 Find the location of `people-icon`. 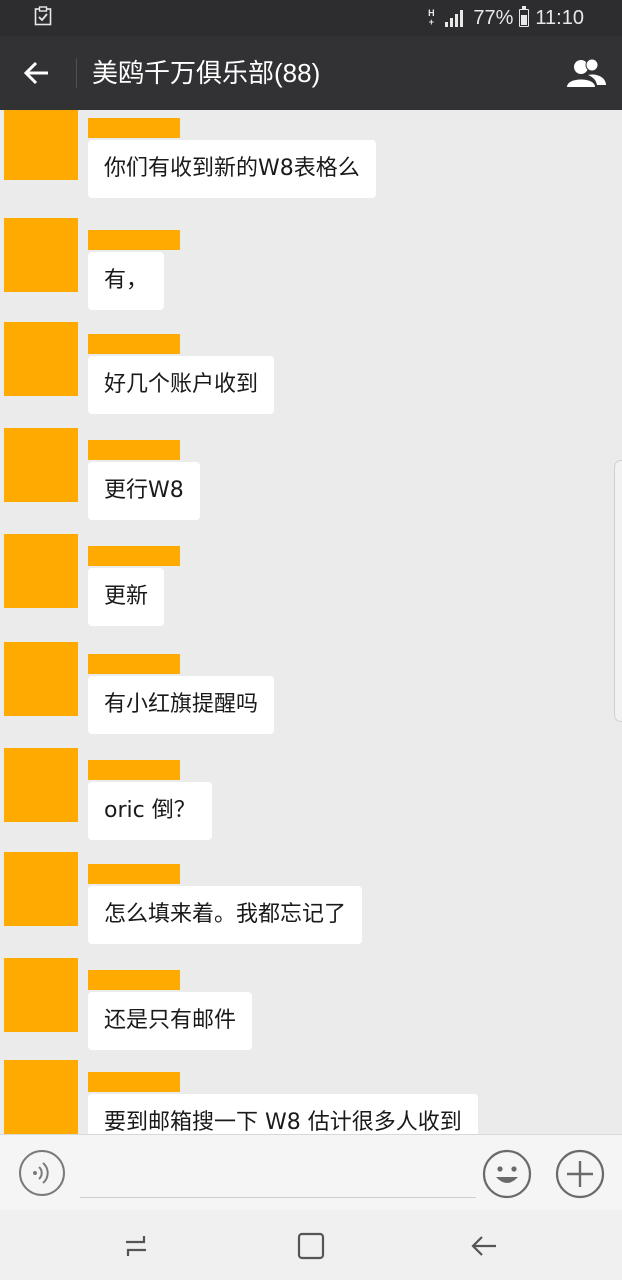

people-icon is located at coordinates (586, 73).